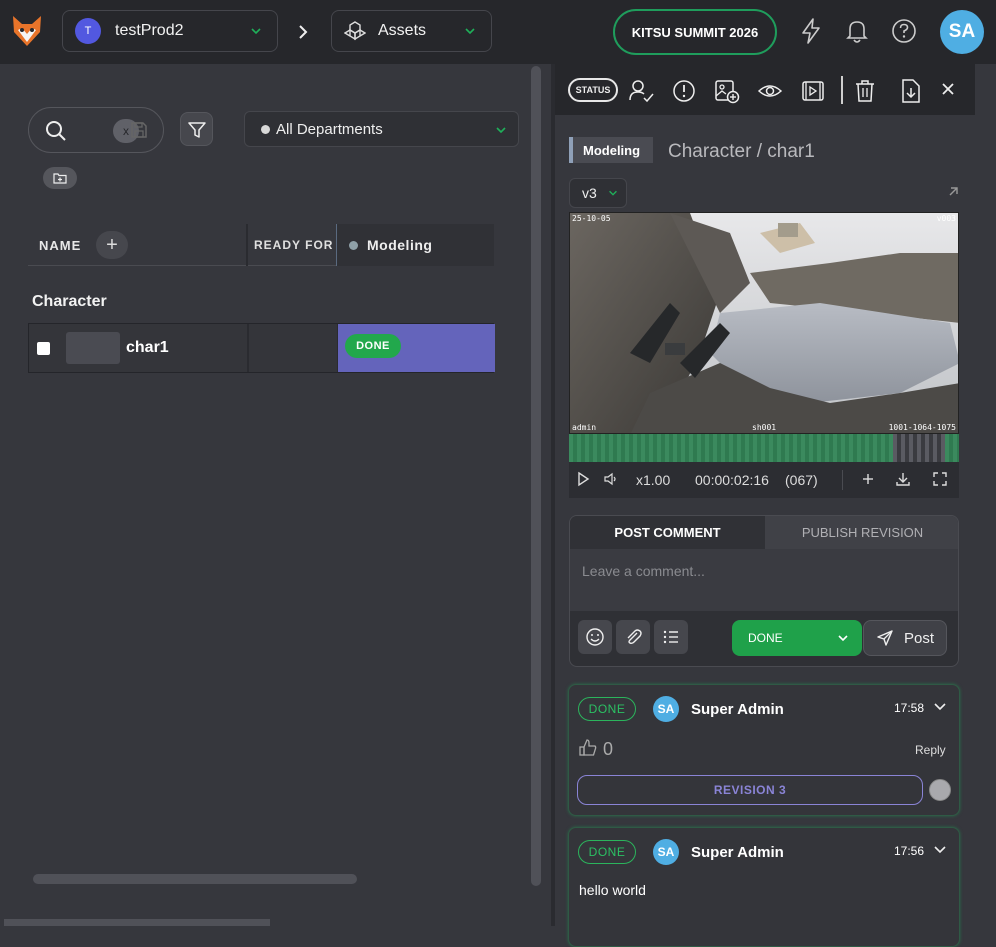 The image size is (996, 947). I want to click on player-controls: x1.00 00:00:02:16 (067), so click(764, 480).